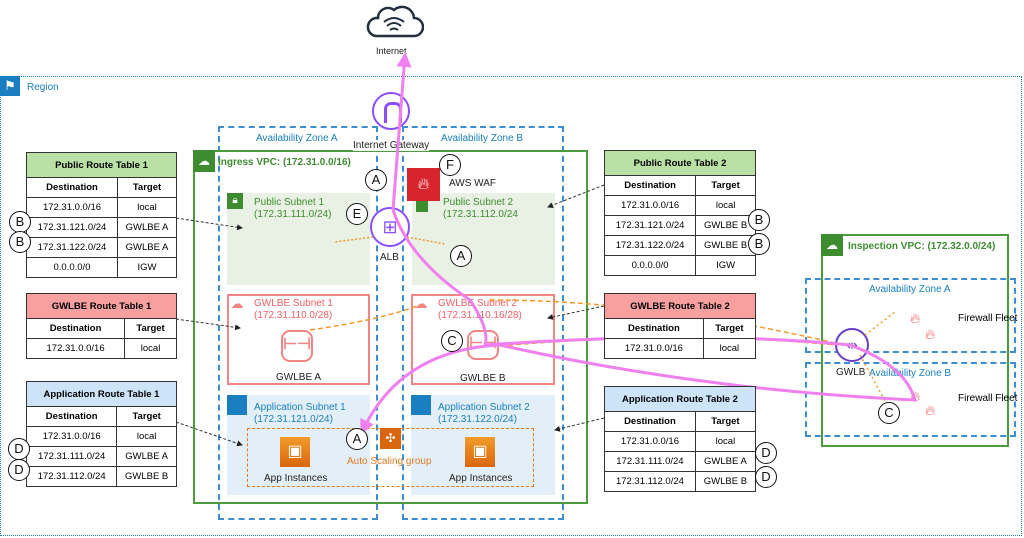  Describe the element at coordinates (481, 478) in the screenshot. I see `app-instances-2-label: App Instances` at that location.